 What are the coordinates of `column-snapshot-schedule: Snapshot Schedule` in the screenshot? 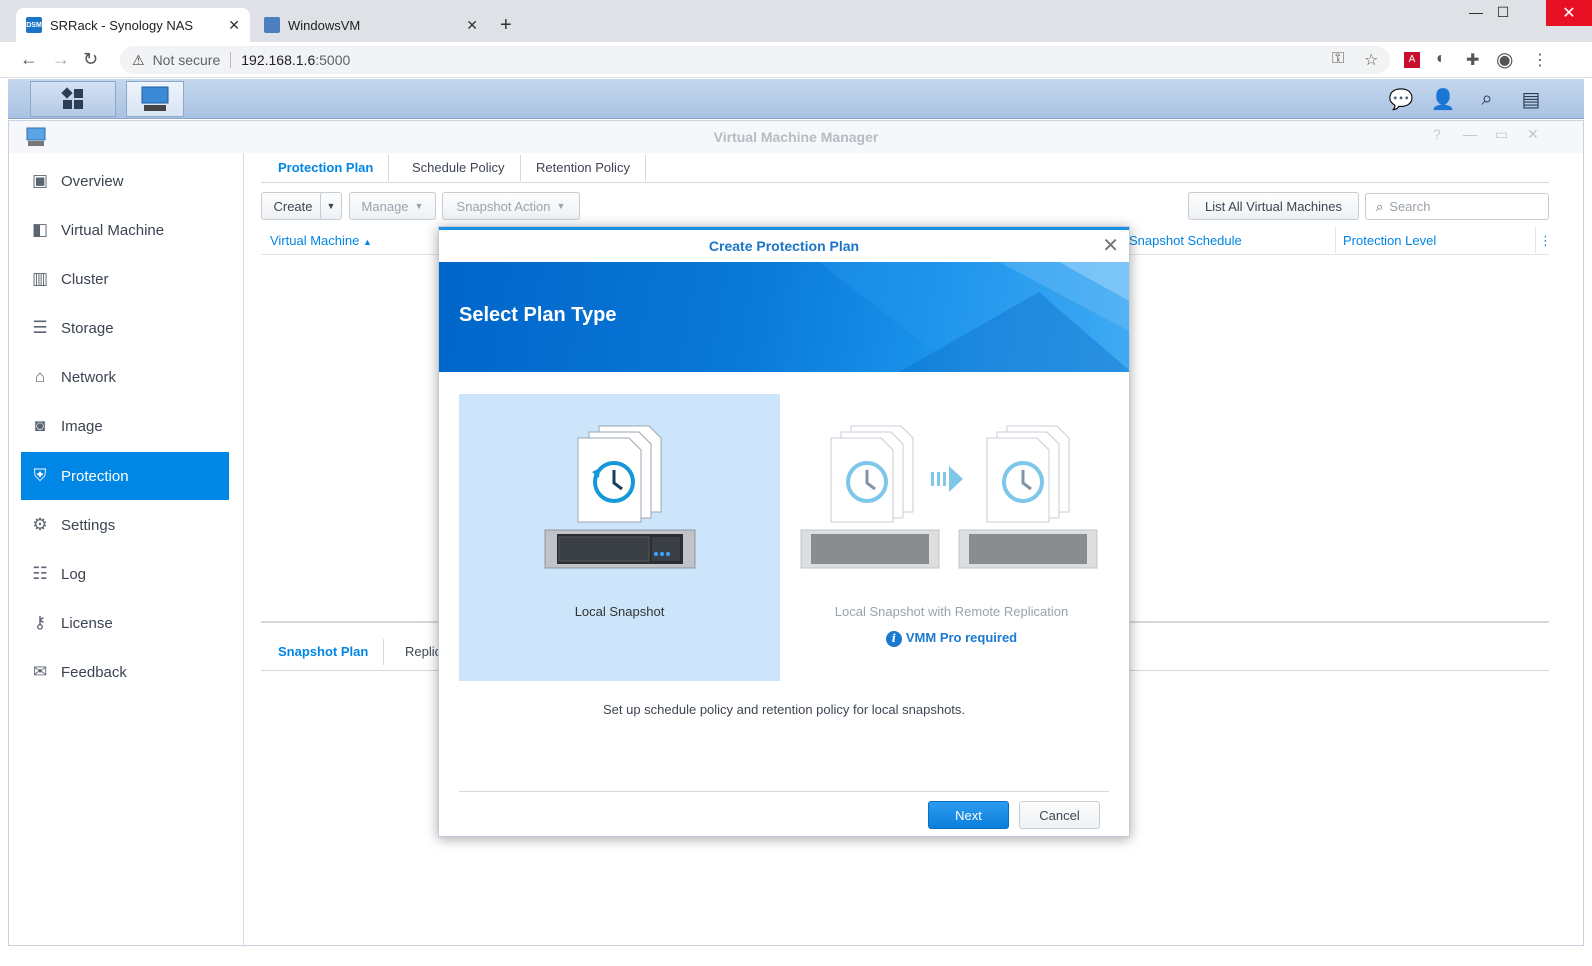 It's located at (1185, 240).